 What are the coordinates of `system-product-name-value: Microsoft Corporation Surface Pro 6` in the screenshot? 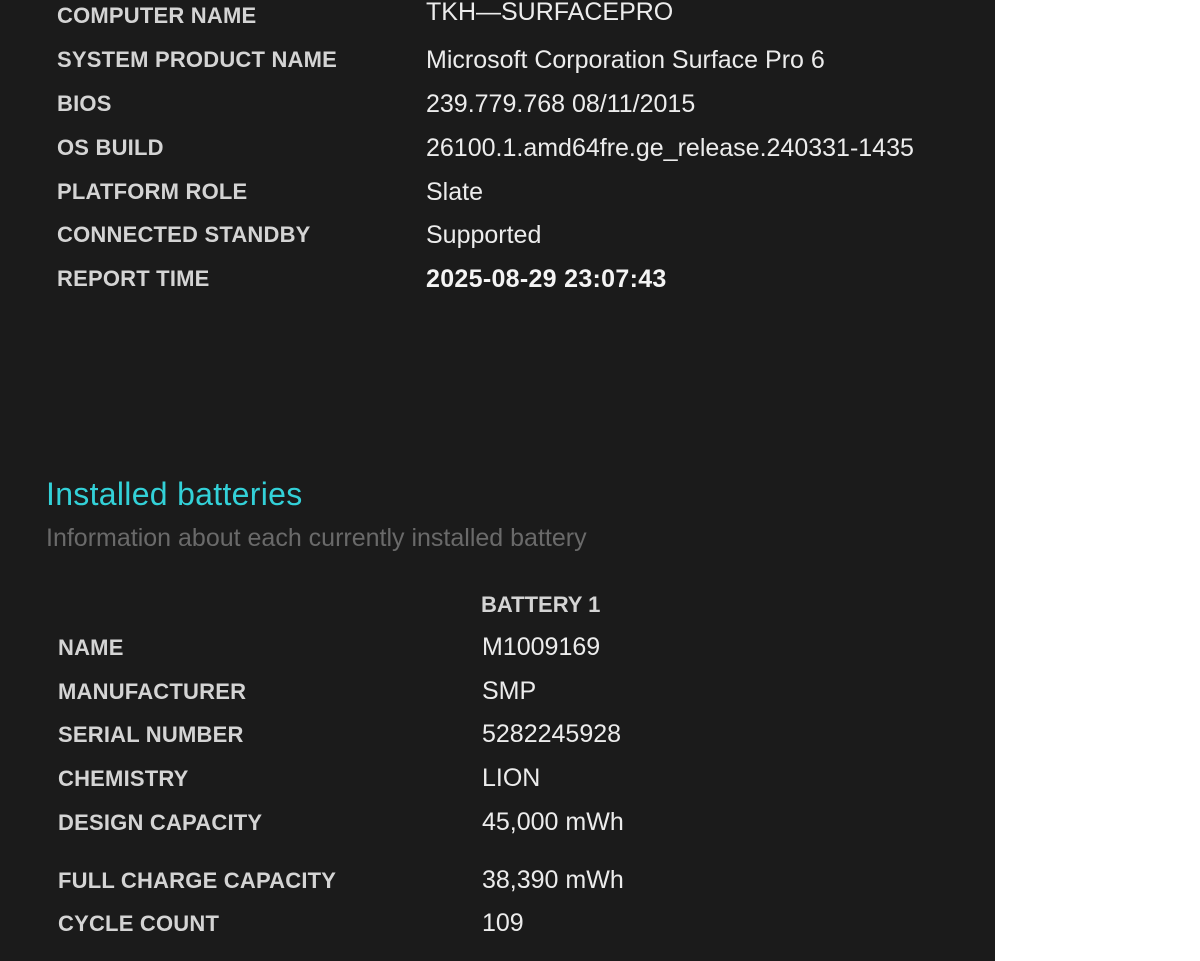 It's located at (625, 60).